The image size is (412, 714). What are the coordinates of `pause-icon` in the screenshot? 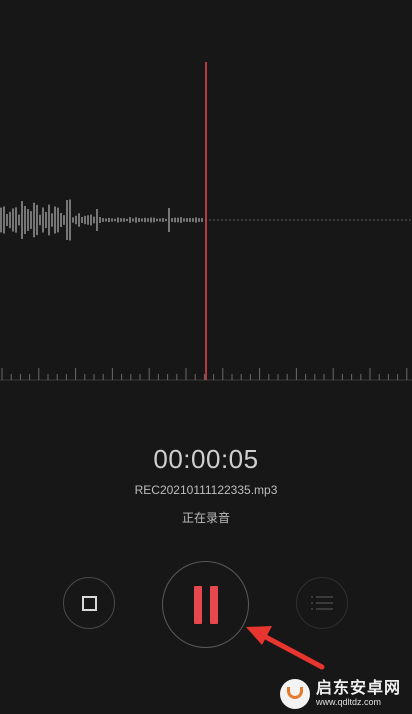 It's located at (197, 604).